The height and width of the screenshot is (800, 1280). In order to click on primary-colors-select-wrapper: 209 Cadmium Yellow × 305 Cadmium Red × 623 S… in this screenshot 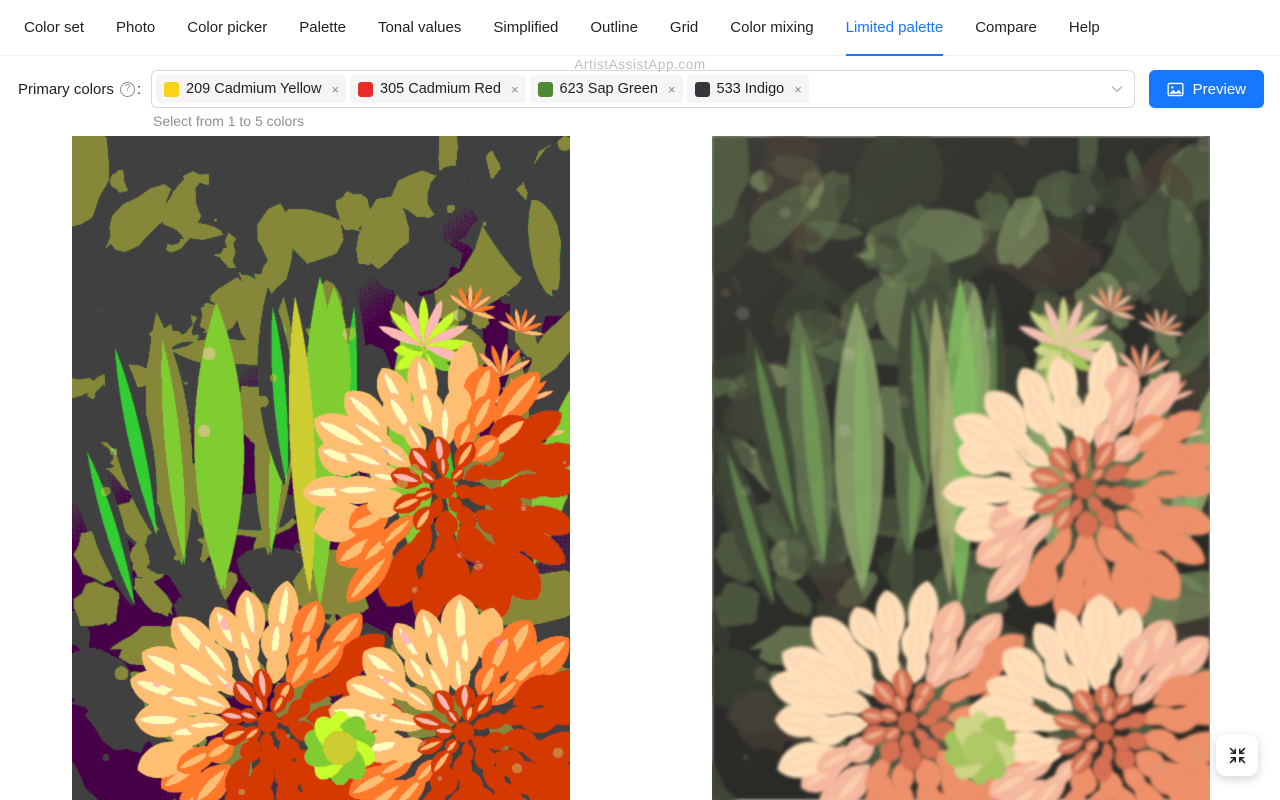, I will do `click(643, 99)`.